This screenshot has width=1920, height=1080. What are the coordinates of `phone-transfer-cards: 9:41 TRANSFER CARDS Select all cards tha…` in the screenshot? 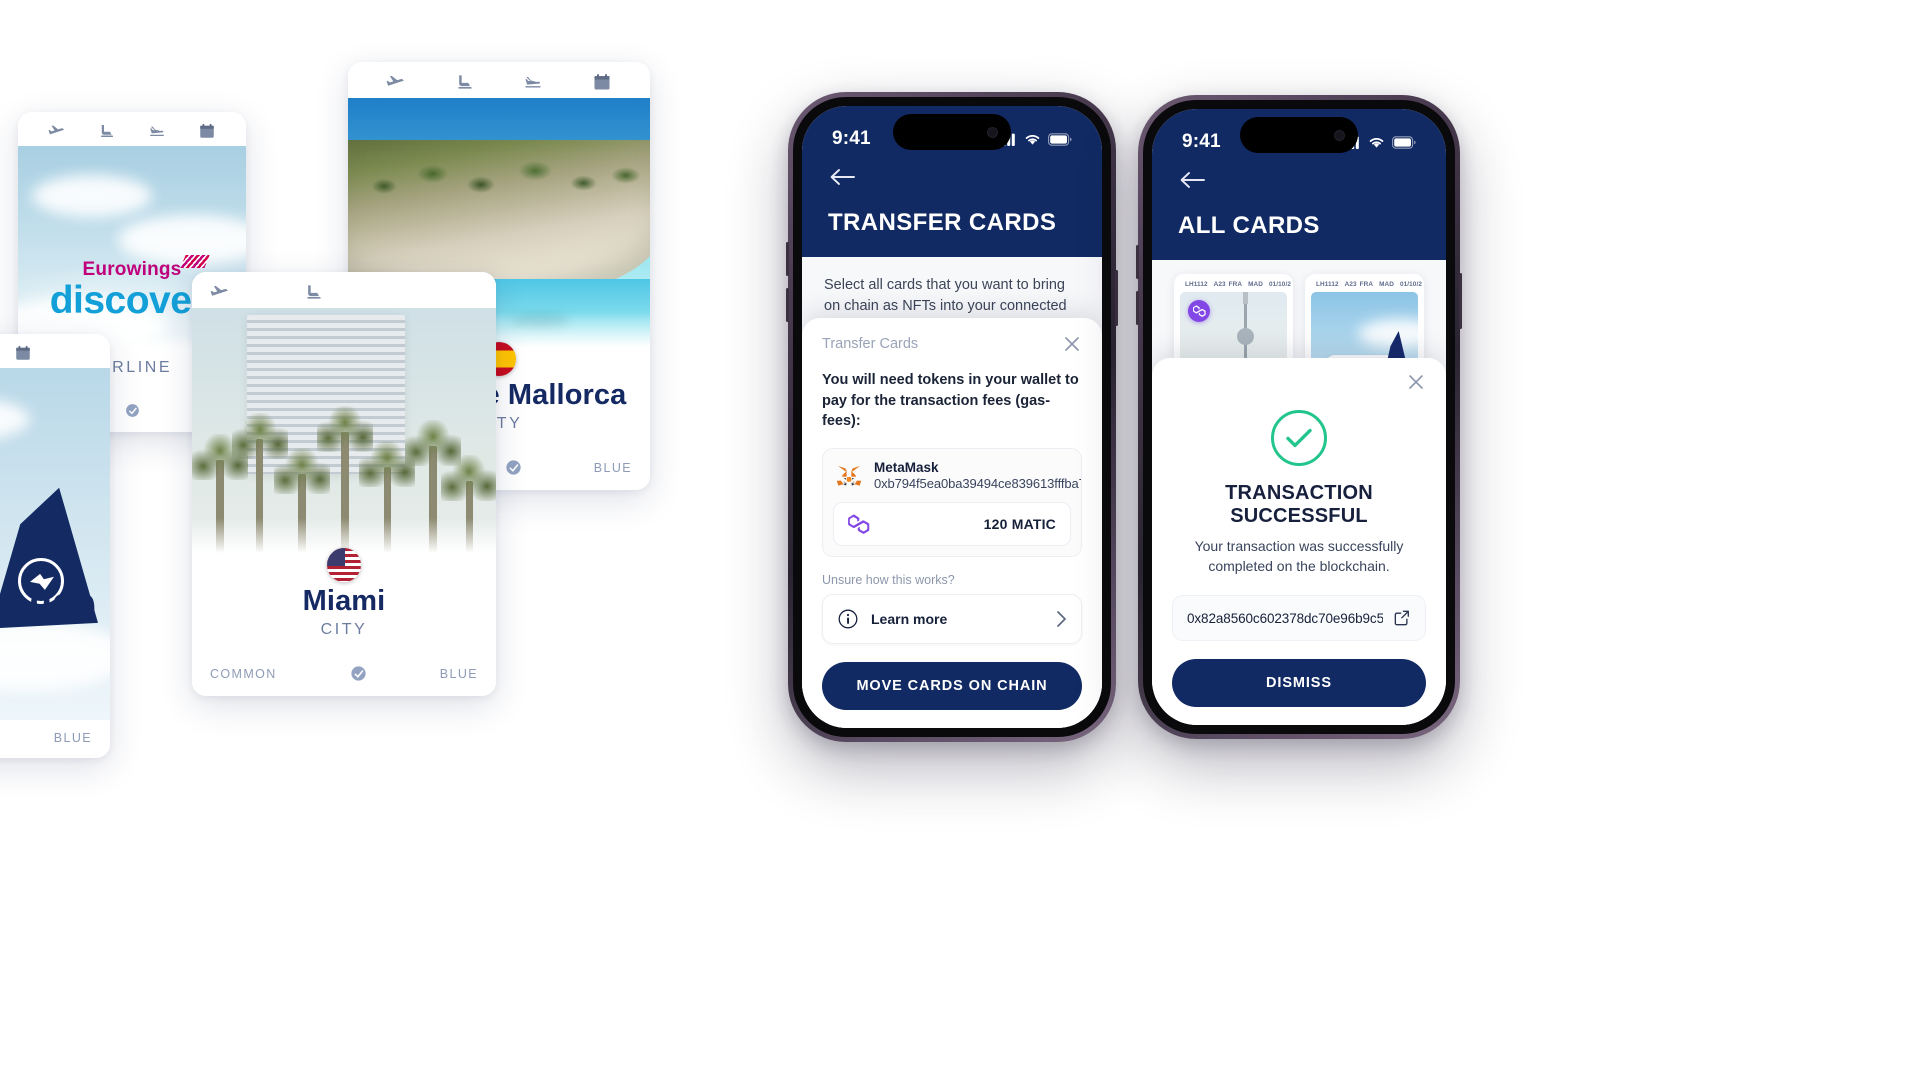 It's located at (952, 417).